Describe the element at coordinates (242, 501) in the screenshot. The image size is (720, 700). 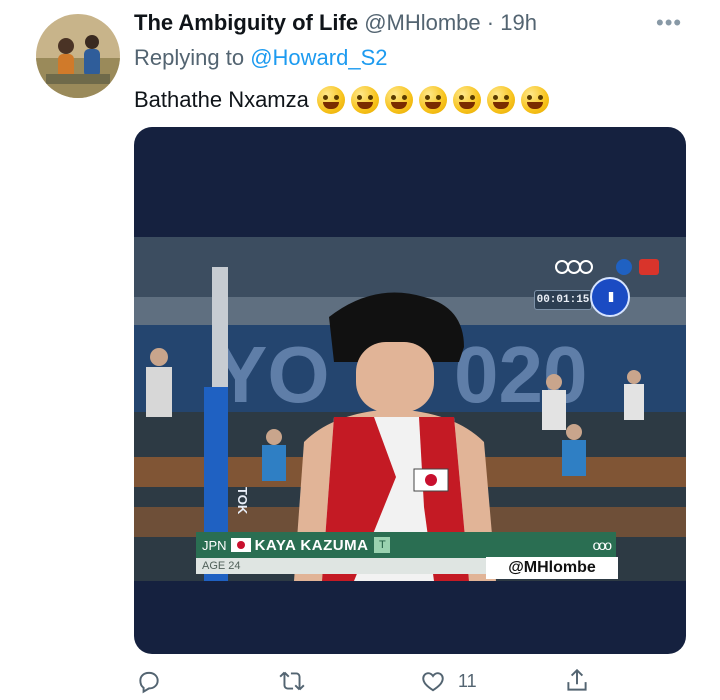
I see `pillar-text: TOK` at that location.